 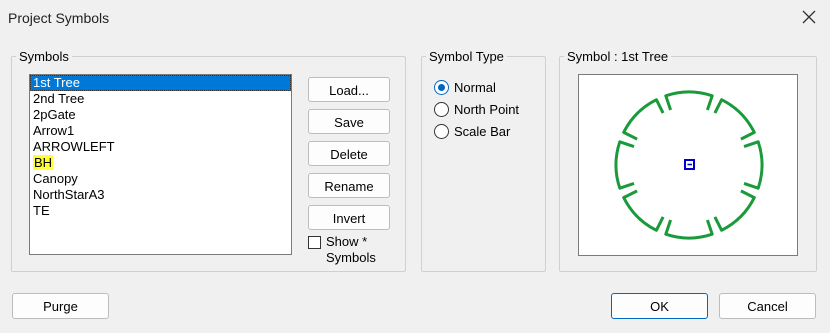 What do you see at coordinates (44, 56) in the screenshot?
I see `symbols-legend: Symbols` at bounding box center [44, 56].